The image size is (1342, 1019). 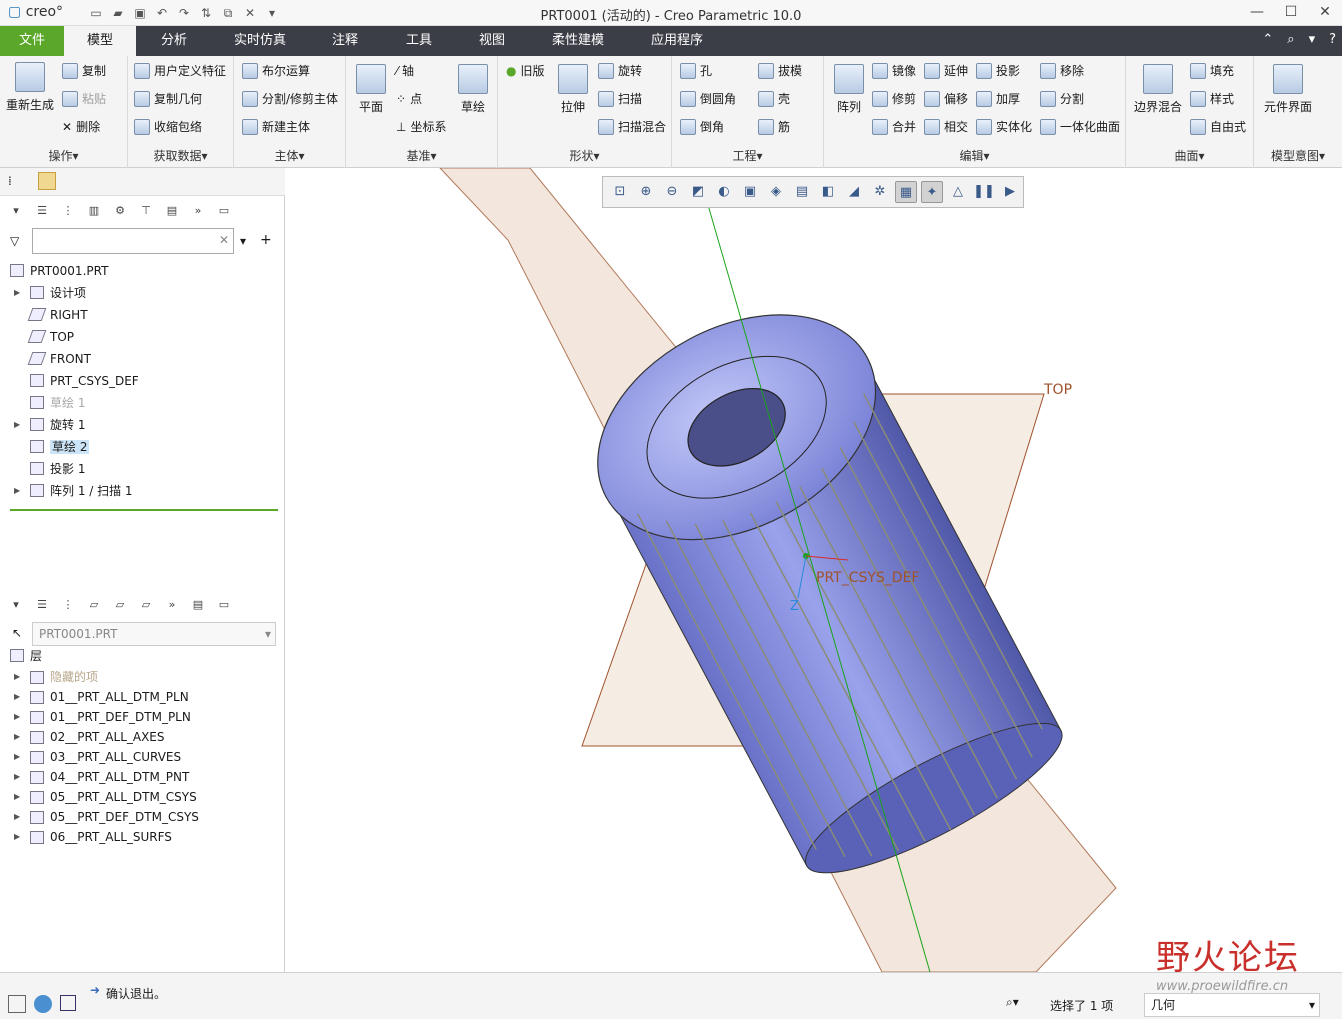 I want to click on tab-simulation: 实时仿真, so click(x=260, y=41).